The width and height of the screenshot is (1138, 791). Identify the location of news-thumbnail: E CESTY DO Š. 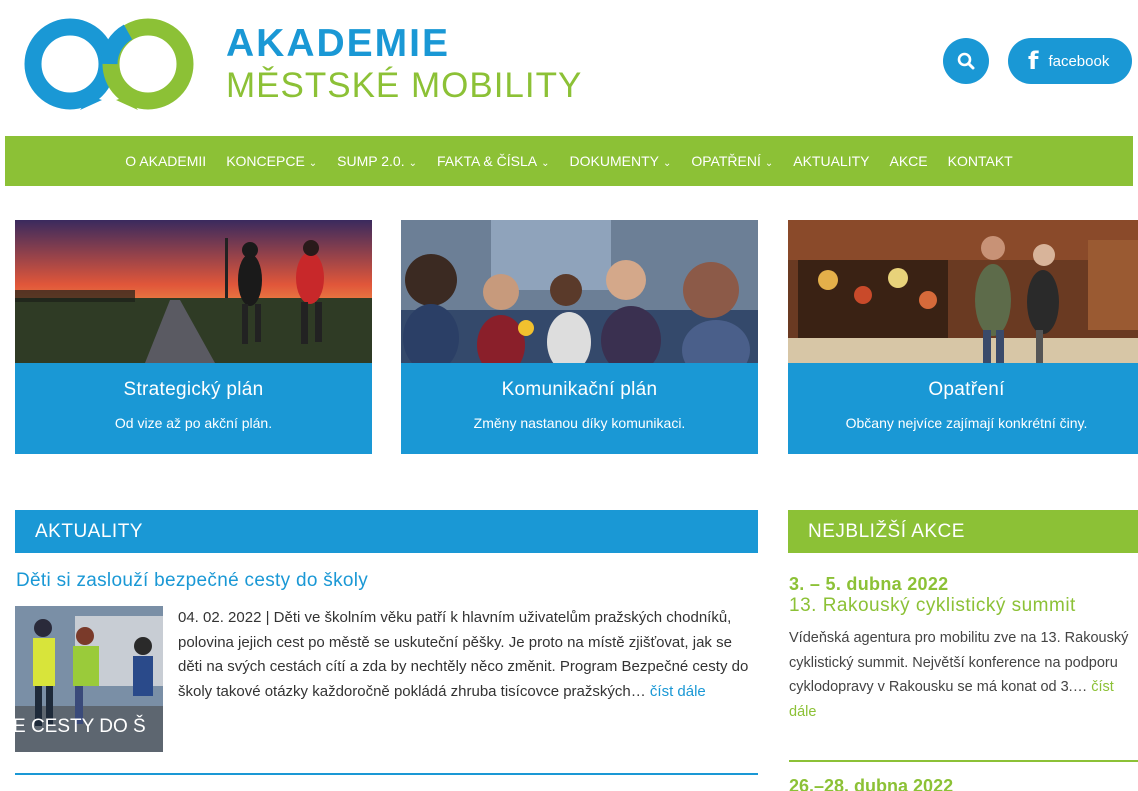
(89, 679).